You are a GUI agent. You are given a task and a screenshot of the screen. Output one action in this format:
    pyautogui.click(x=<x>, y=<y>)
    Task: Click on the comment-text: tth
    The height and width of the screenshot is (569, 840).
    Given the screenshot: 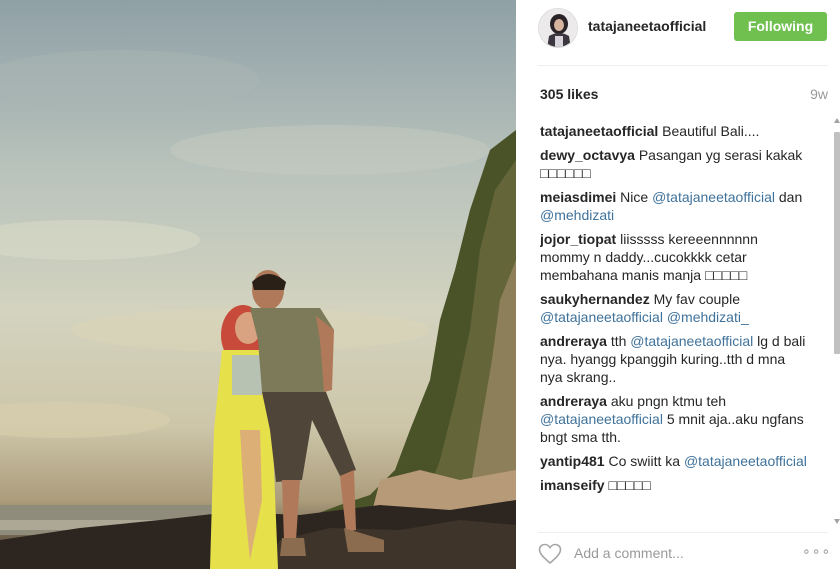 What is the action you would take?
    pyautogui.click(x=620, y=341)
    